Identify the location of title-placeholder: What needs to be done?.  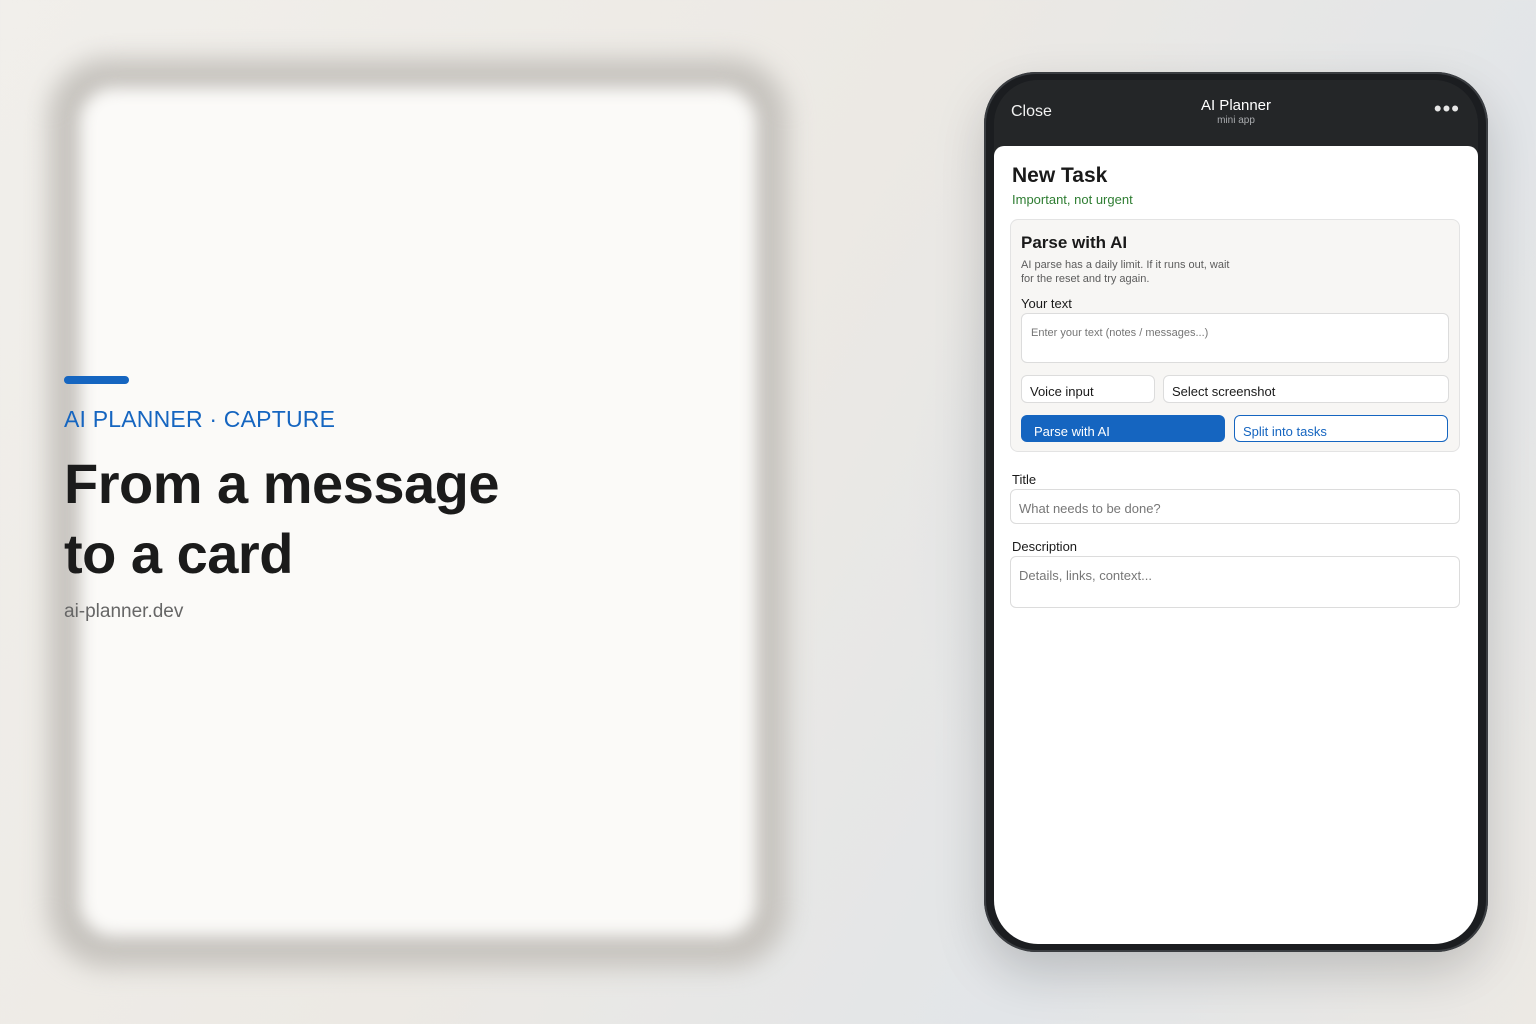
(1090, 508).